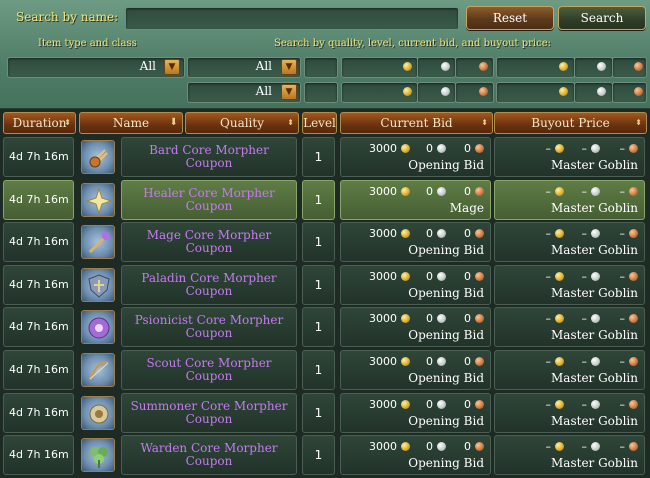  Describe the element at coordinates (570, 123) in the screenshot. I see `column-header-buyout-price: Buyout Price ⬍` at that location.